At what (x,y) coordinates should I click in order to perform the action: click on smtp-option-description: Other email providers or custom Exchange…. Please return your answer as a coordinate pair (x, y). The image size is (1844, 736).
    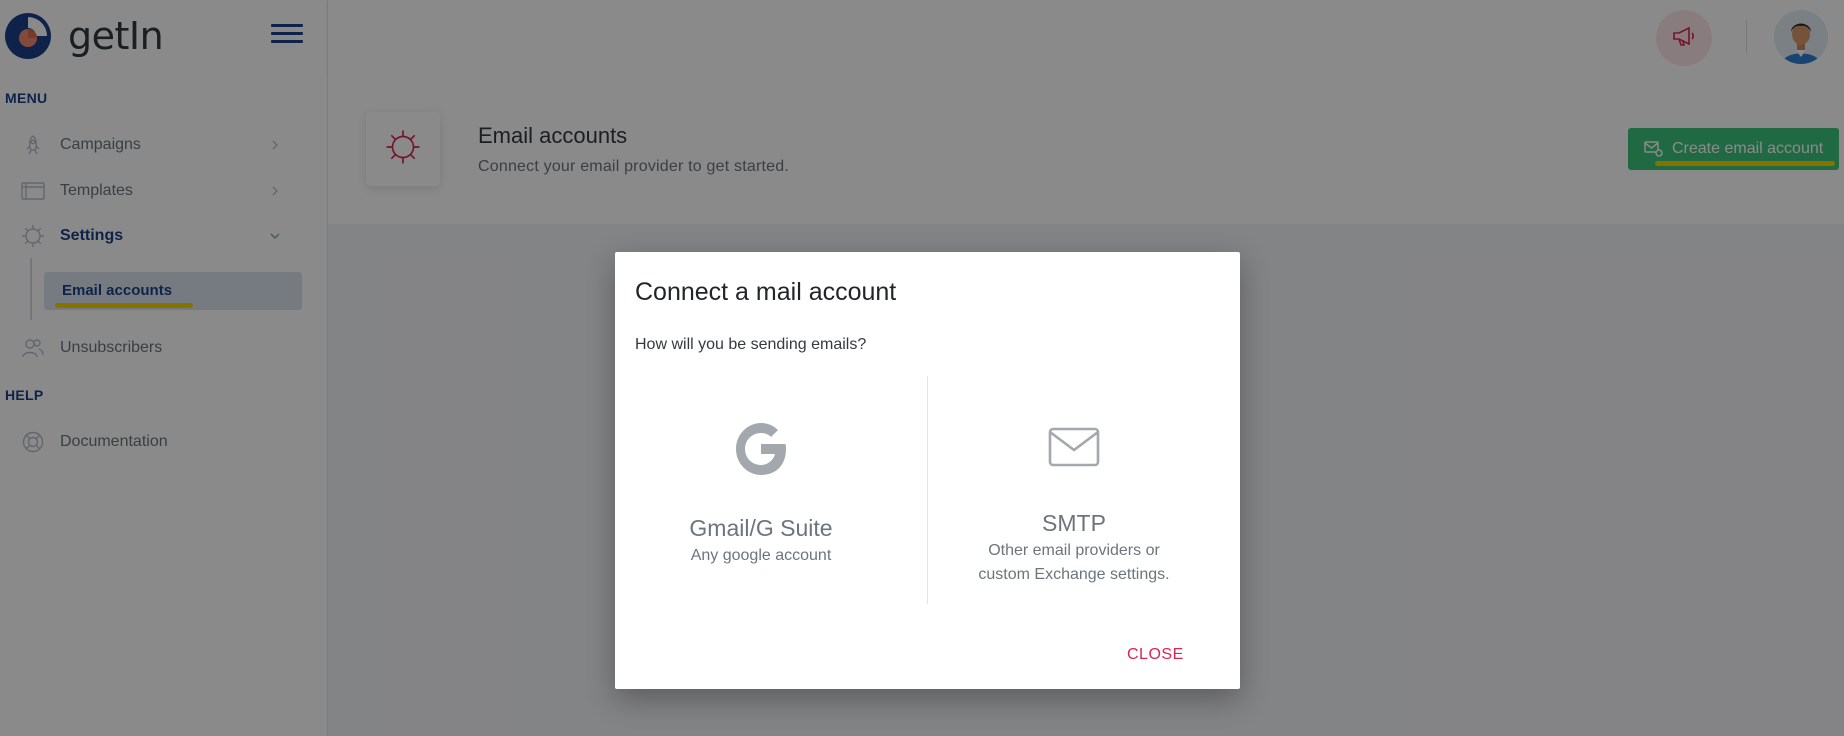
    Looking at the image, I should click on (1074, 562).